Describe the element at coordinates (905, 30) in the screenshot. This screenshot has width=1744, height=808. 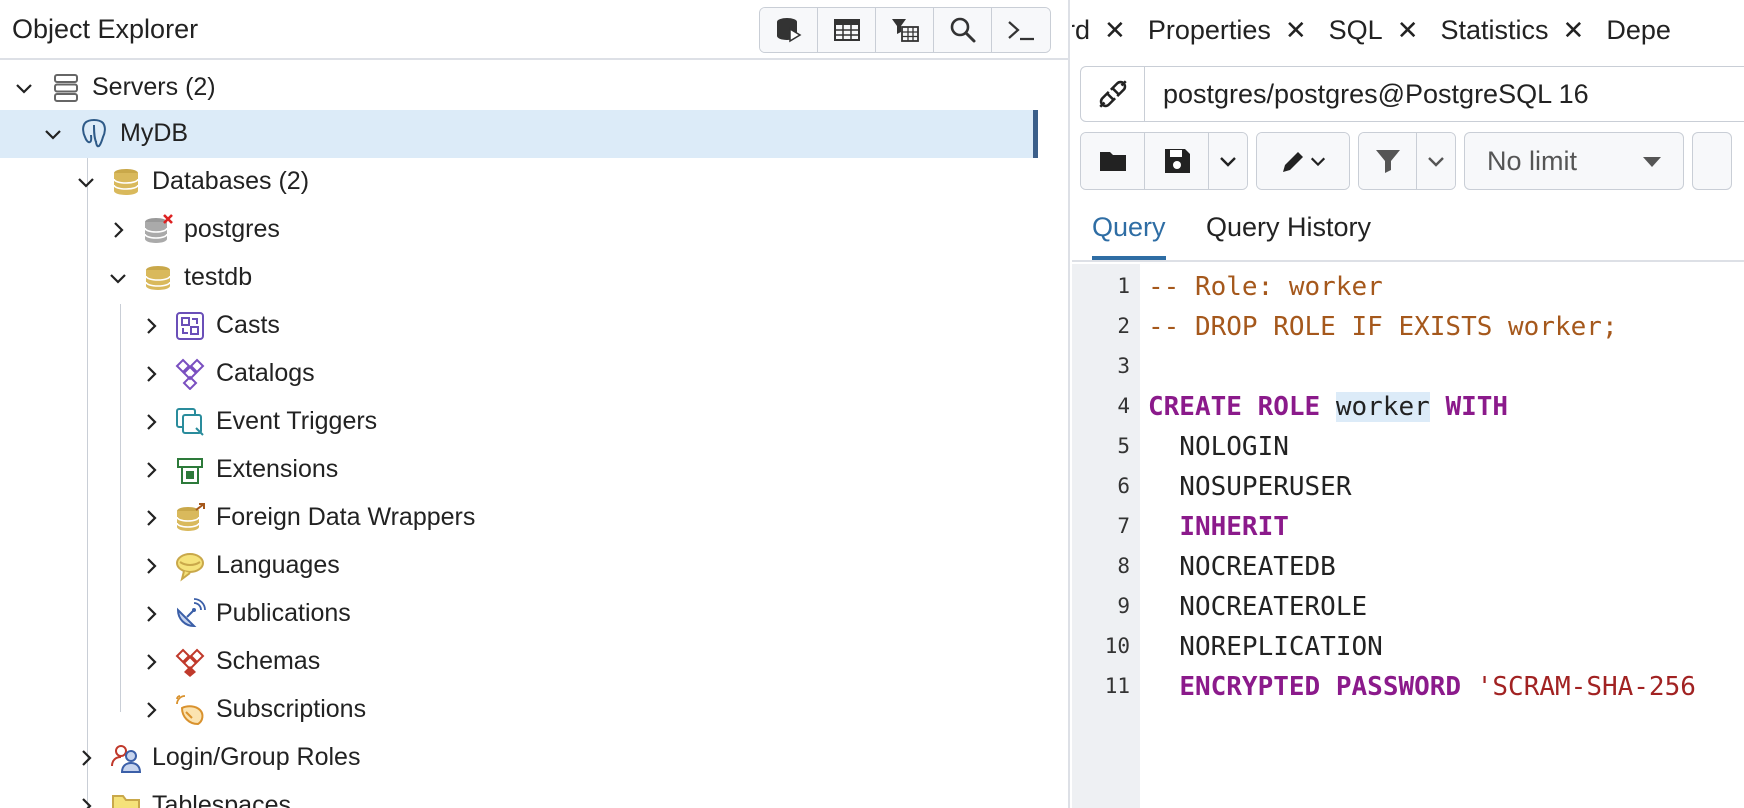
I see `filtered-rows-button` at that location.